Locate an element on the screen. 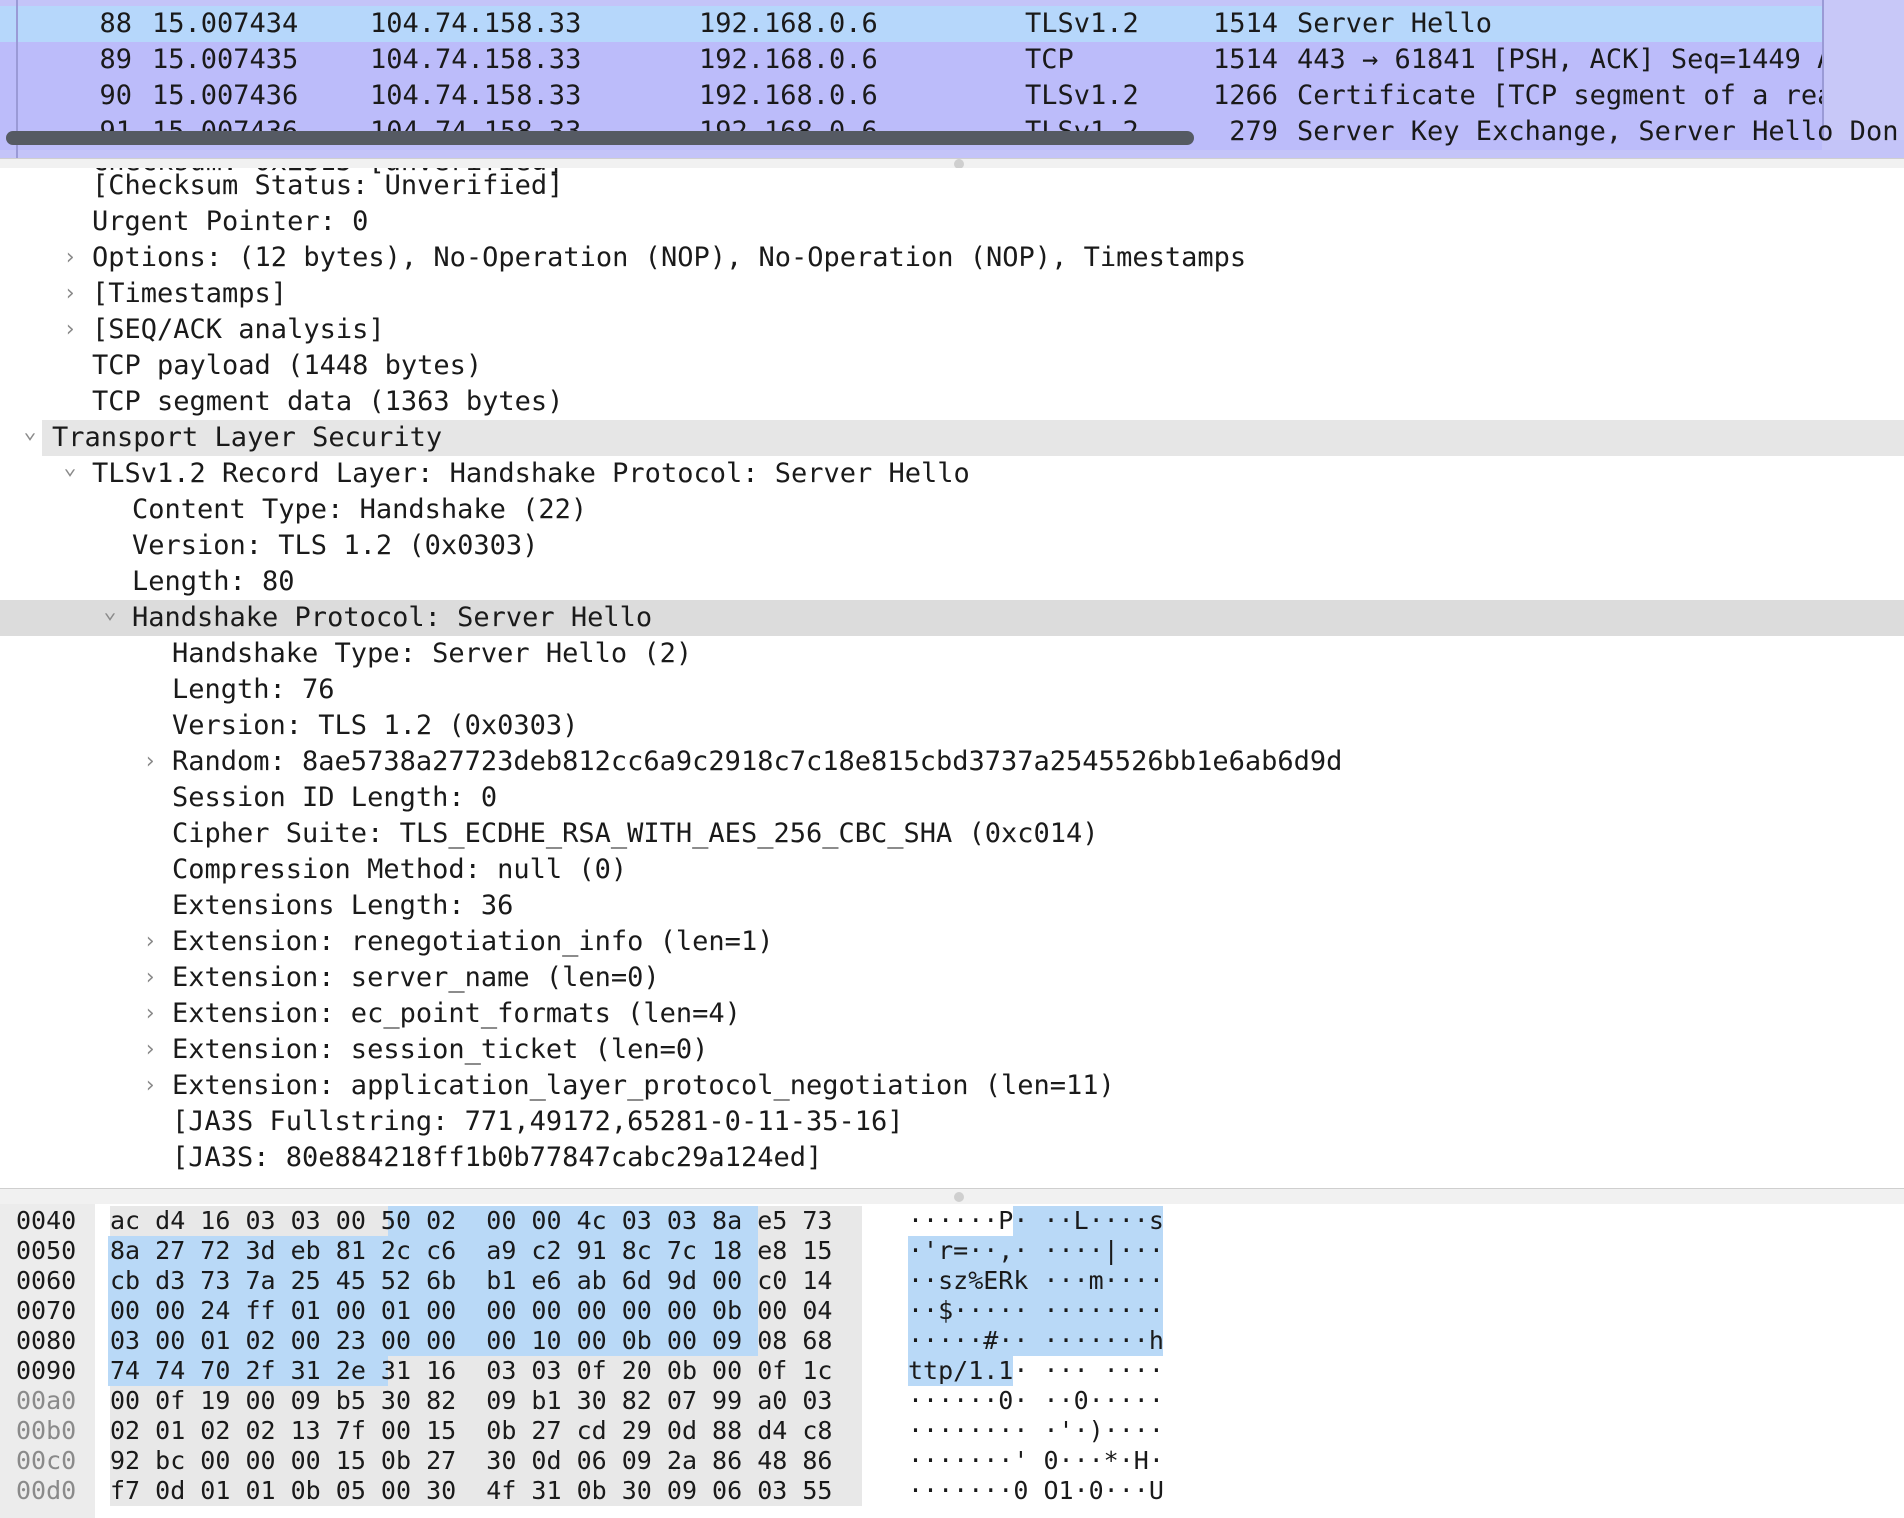 Image resolution: width=1904 pixels, height=1518 pixels. packet-protocol: TLSv1.2 is located at coordinates (1082, 23).